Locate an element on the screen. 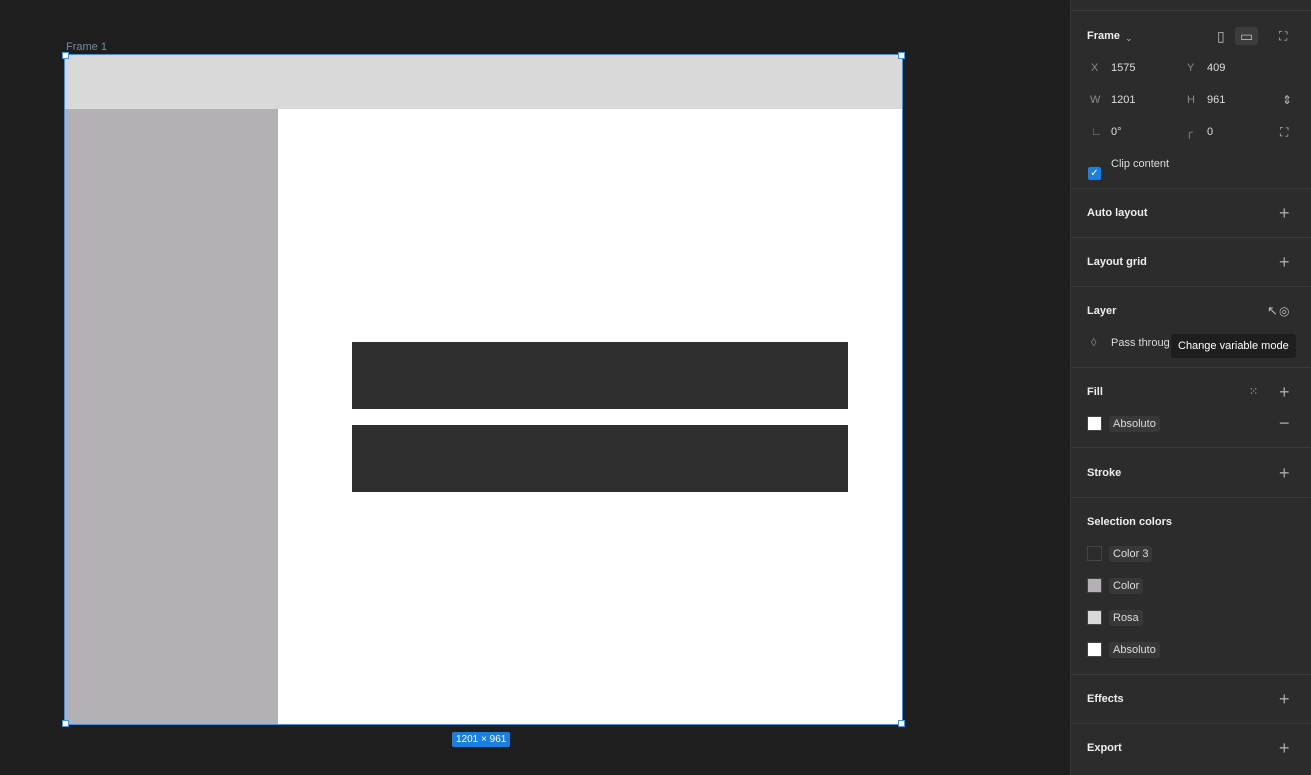 The width and height of the screenshot is (1311, 775). stroke-title: Stroke is located at coordinates (1104, 473).